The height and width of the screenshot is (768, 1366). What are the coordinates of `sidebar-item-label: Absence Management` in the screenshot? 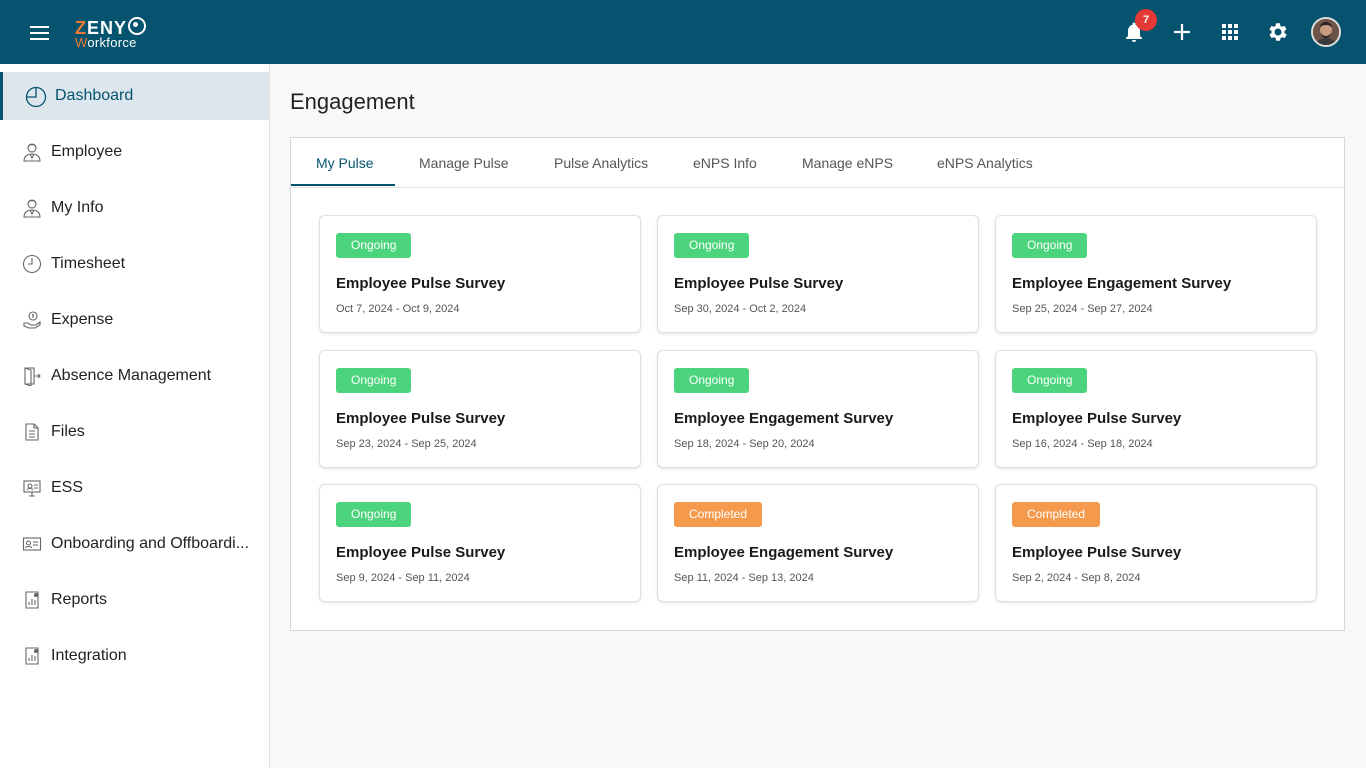 It's located at (131, 375).